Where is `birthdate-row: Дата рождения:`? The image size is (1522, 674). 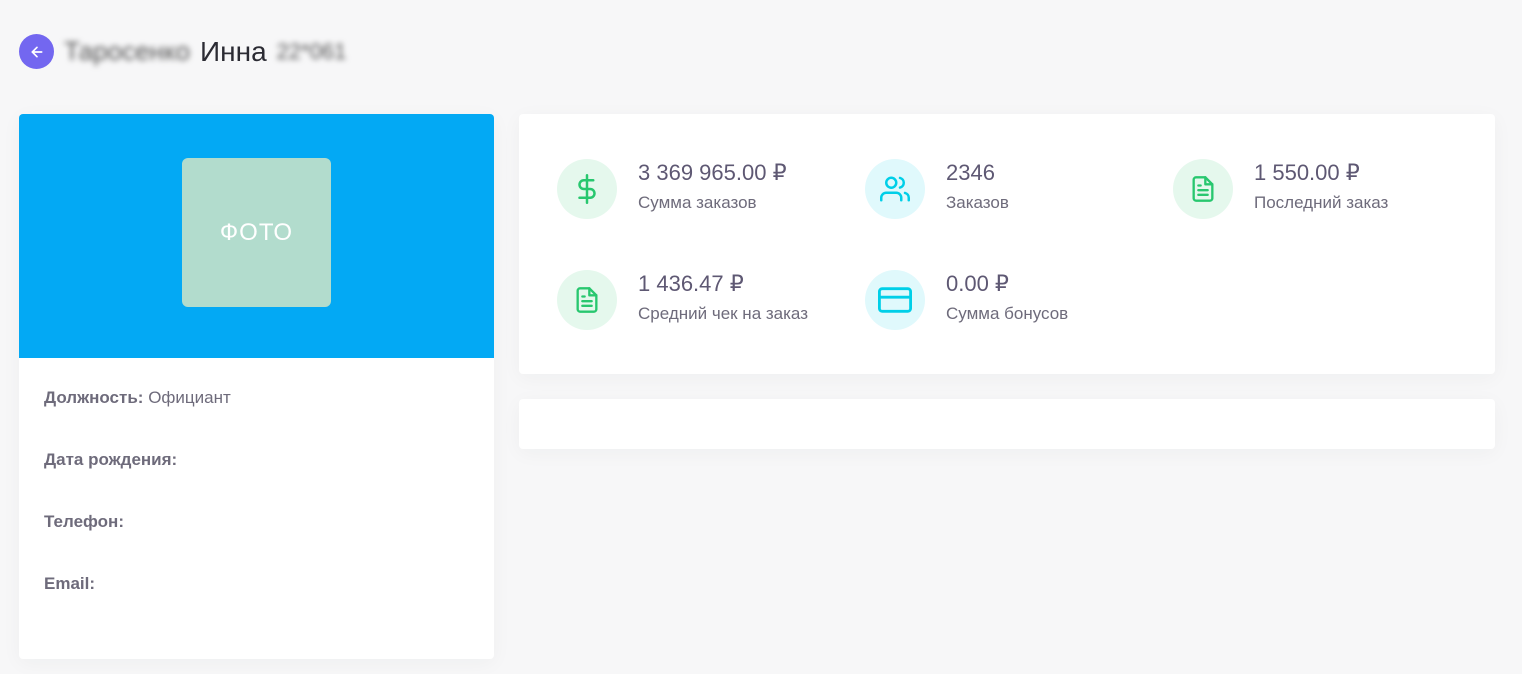 birthdate-row: Дата рождения: is located at coordinates (256, 481).